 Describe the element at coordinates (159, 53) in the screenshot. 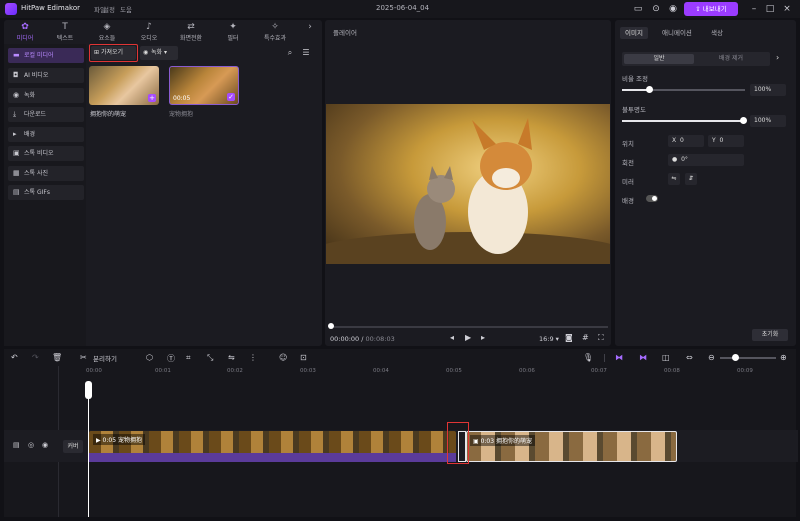

I see `record-button: ◉ 녹화 ▾` at that location.